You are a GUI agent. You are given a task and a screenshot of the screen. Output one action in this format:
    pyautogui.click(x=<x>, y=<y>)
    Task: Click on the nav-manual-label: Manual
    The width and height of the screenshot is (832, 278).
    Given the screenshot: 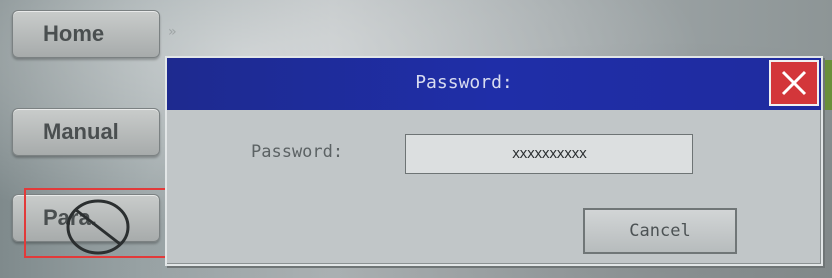 What is the action you would take?
    pyautogui.click(x=81, y=131)
    